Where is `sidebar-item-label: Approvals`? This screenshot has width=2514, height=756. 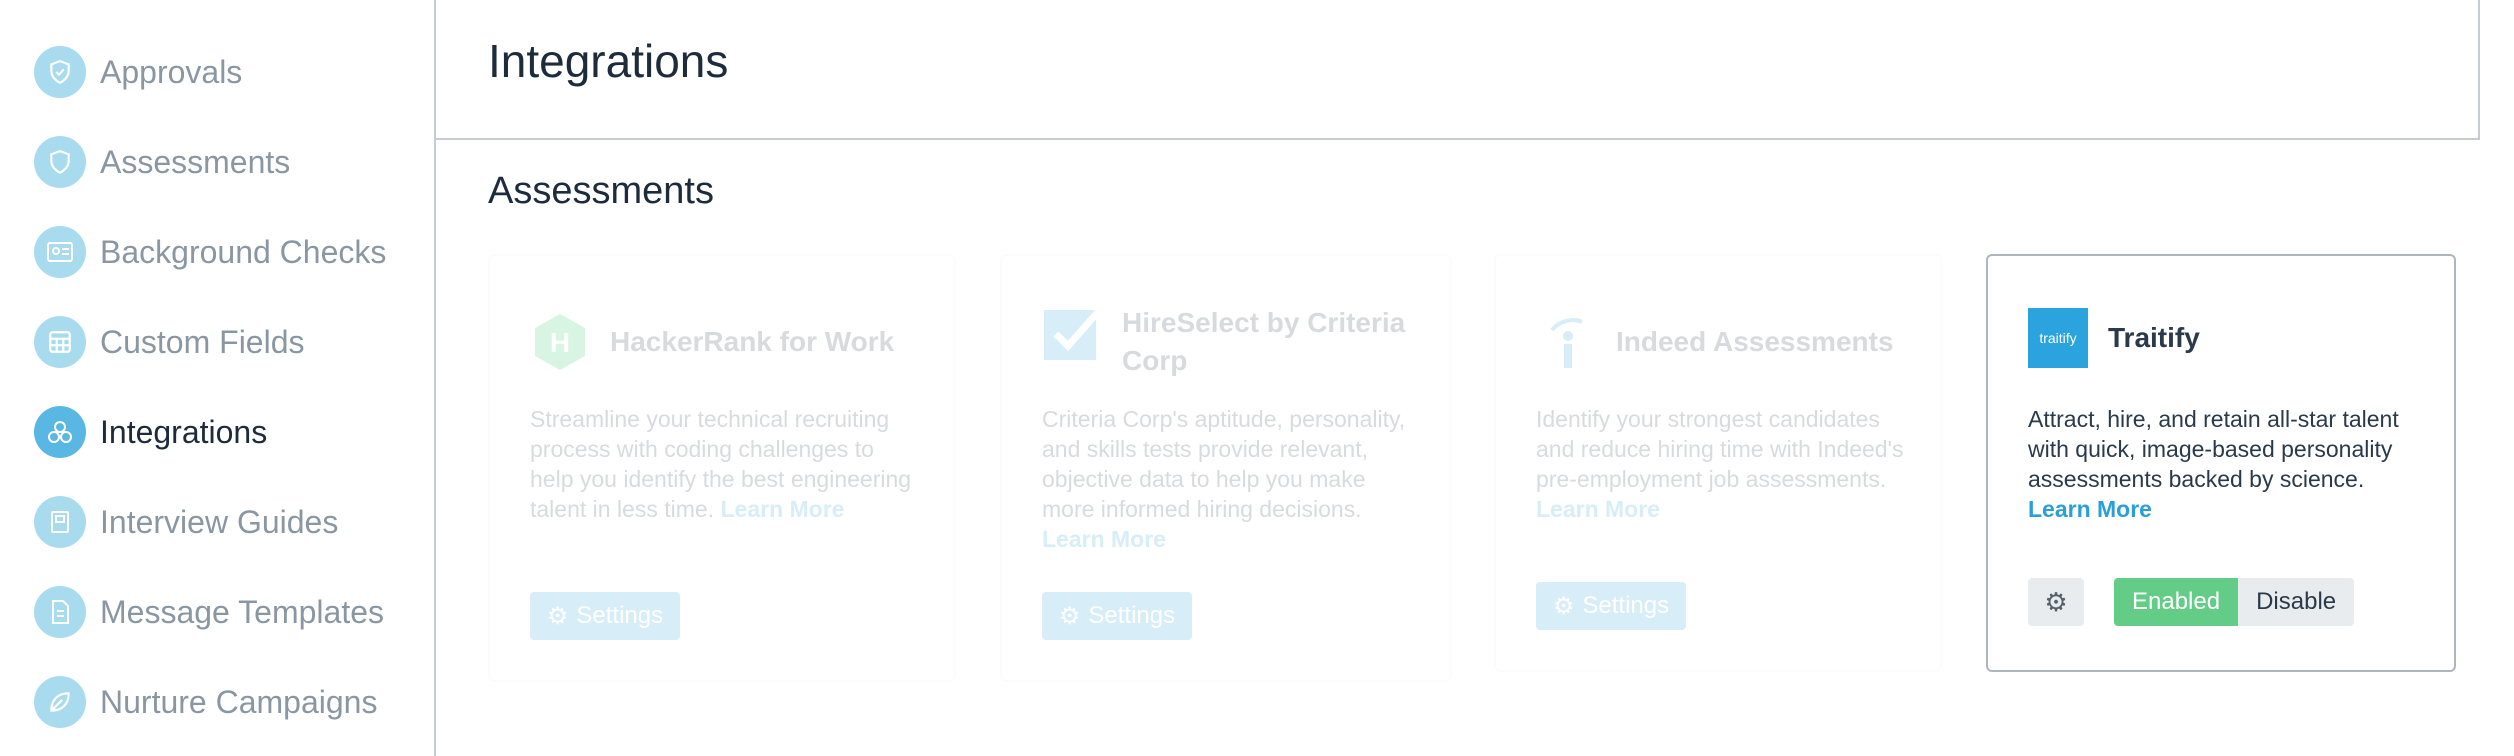
sidebar-item-label: Approvals is located at coordinates (171, 71).